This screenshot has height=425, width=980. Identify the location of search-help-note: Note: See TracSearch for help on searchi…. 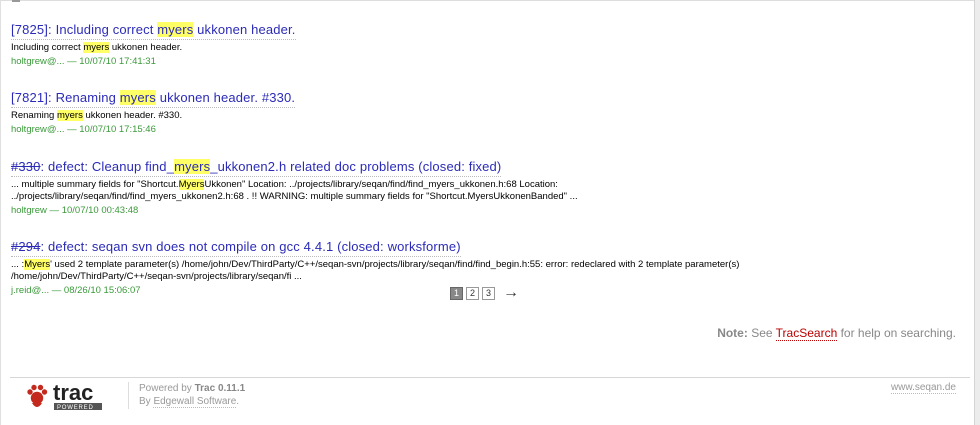
(836, 333).